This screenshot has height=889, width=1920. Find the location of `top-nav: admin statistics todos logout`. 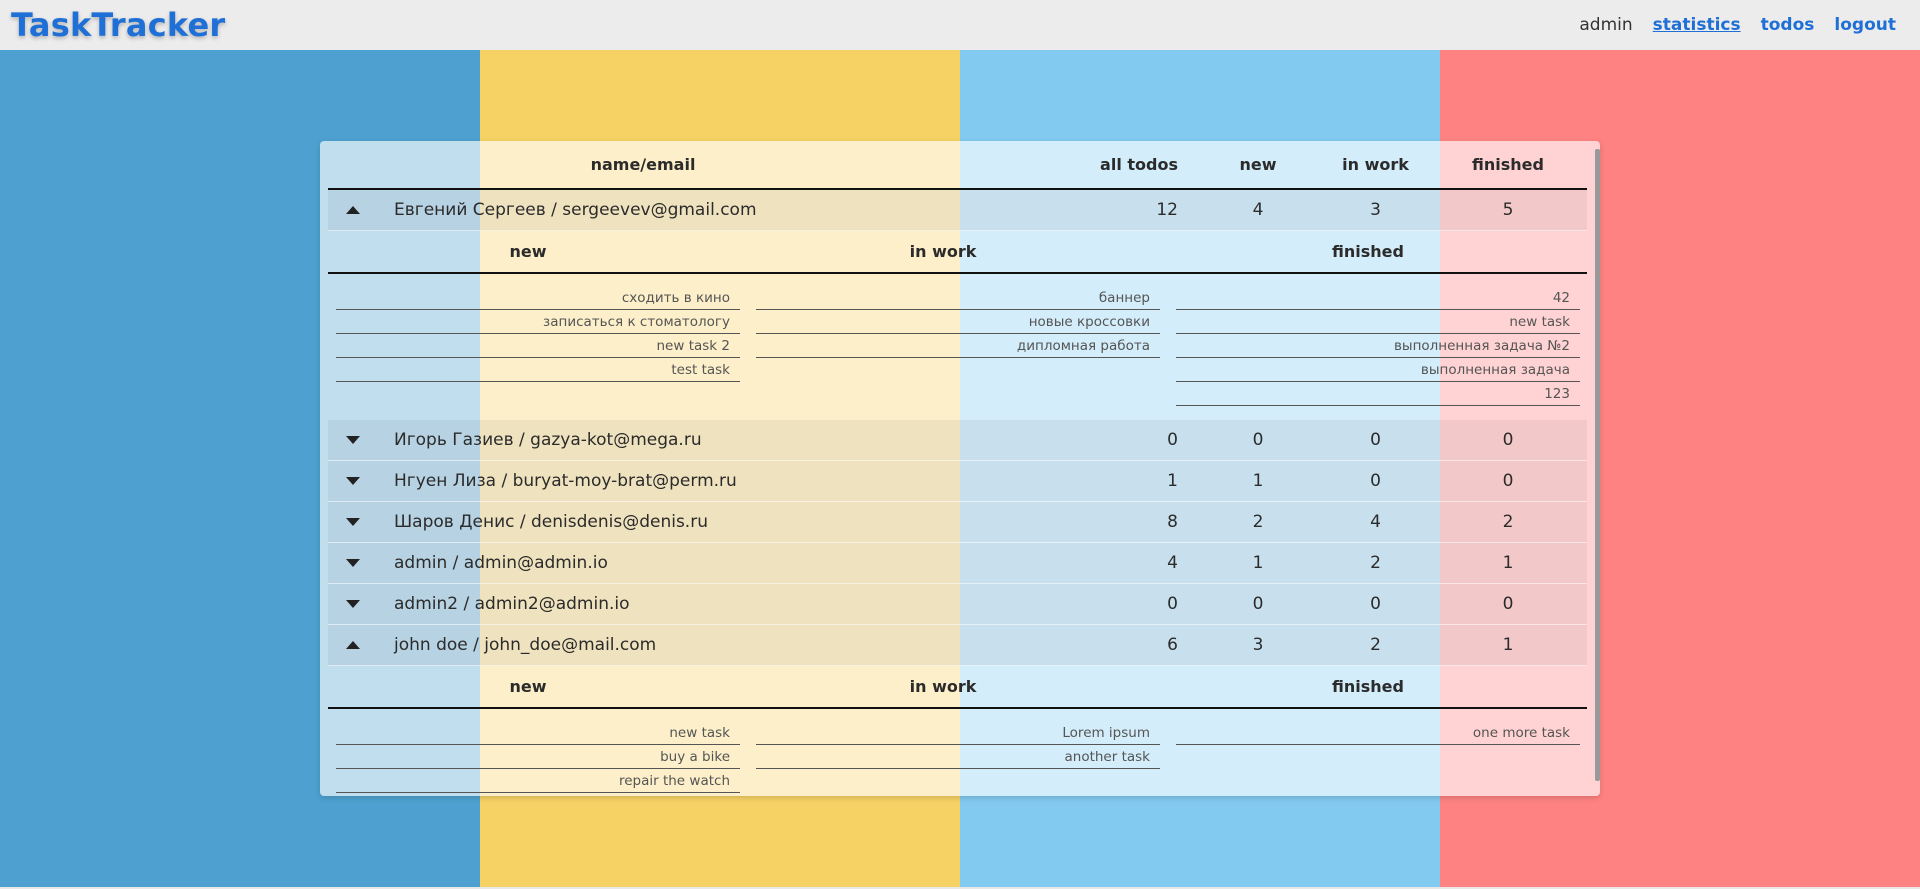

top-nav: admin statistics todos logout is located at coordinates (1737, 25).